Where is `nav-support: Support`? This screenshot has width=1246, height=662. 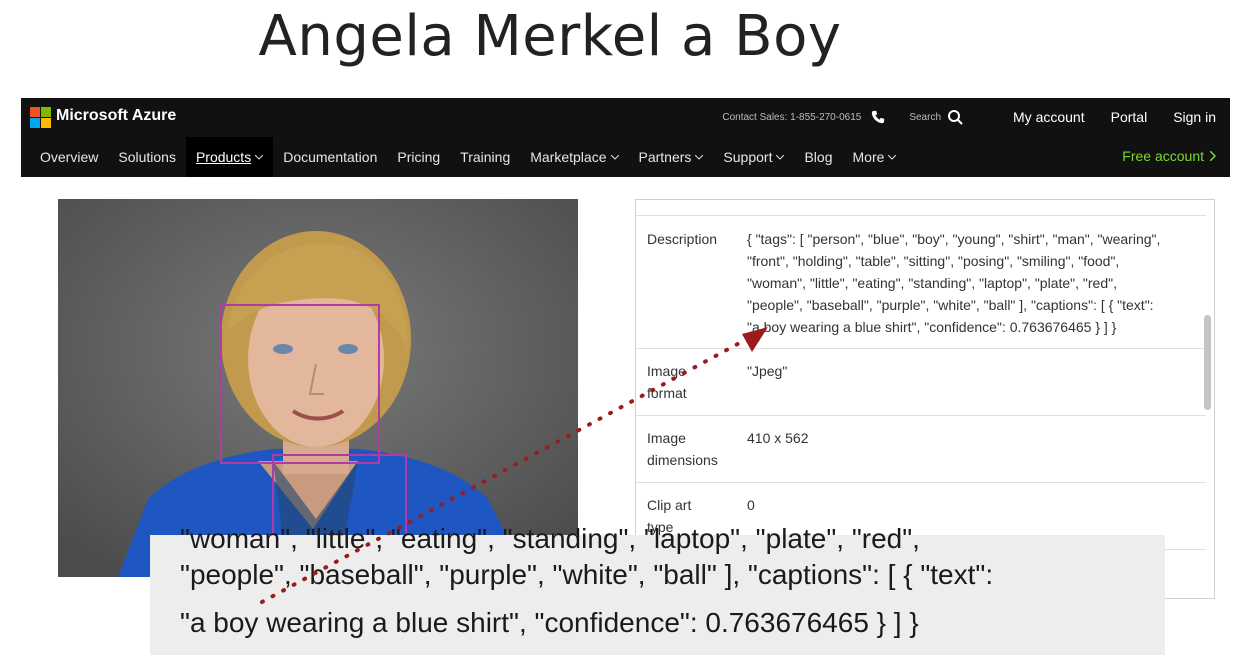
nav-support: Support is located at coordinates (753, 157).